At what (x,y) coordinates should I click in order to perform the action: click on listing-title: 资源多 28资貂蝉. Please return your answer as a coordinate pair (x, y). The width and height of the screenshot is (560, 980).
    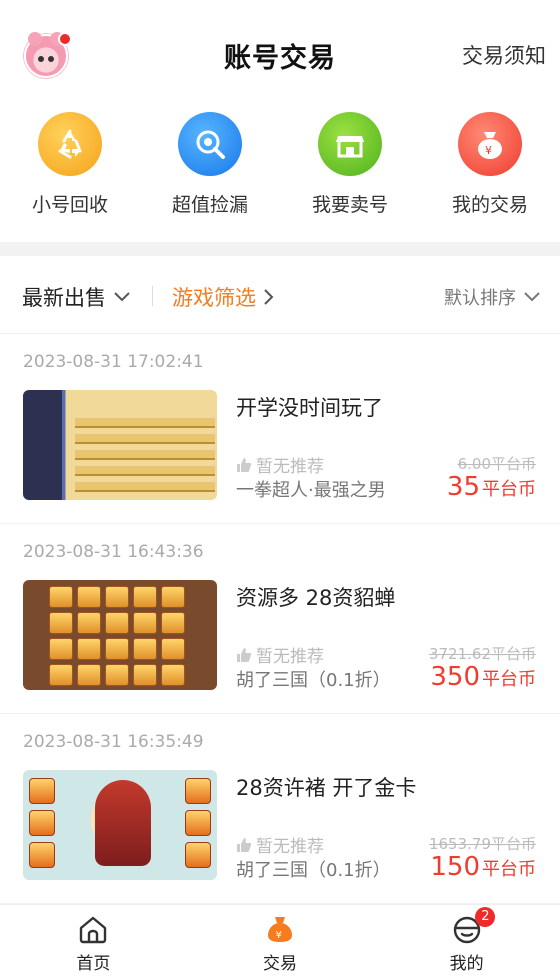
    Looking at the image, I should click on (316, 598).